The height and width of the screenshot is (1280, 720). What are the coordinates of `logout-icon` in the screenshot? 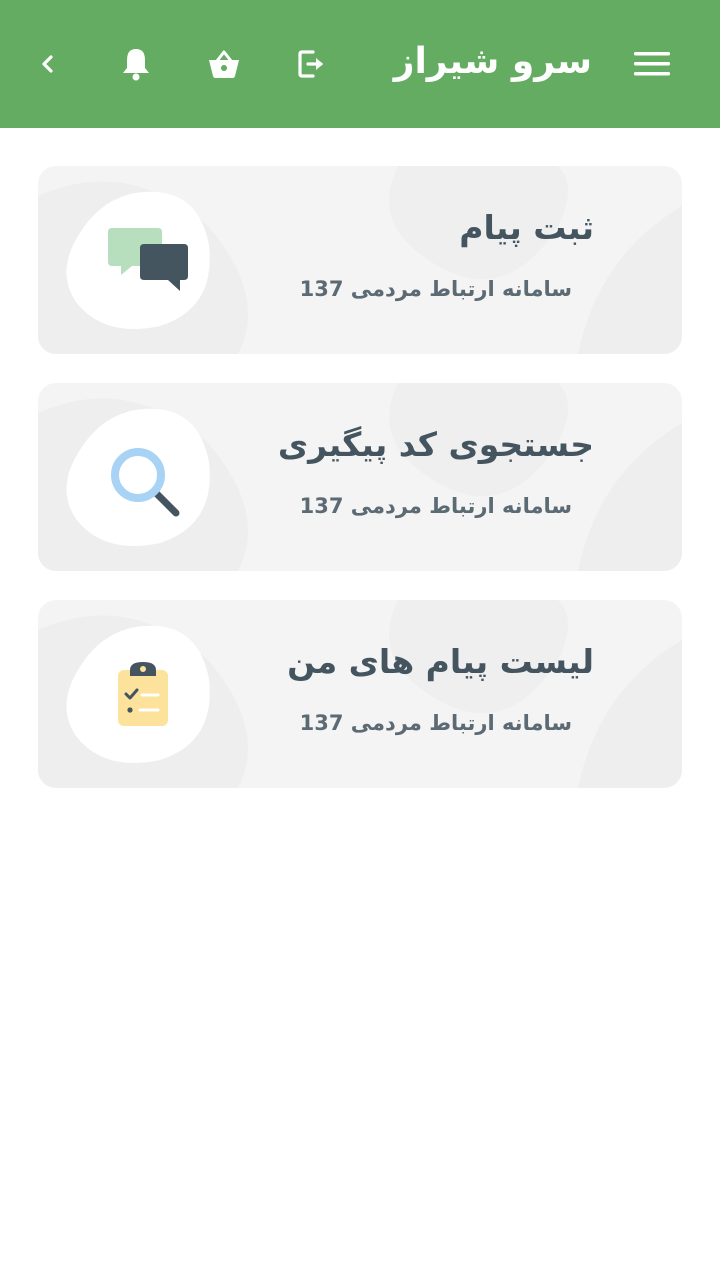 It's located at (312, 64).